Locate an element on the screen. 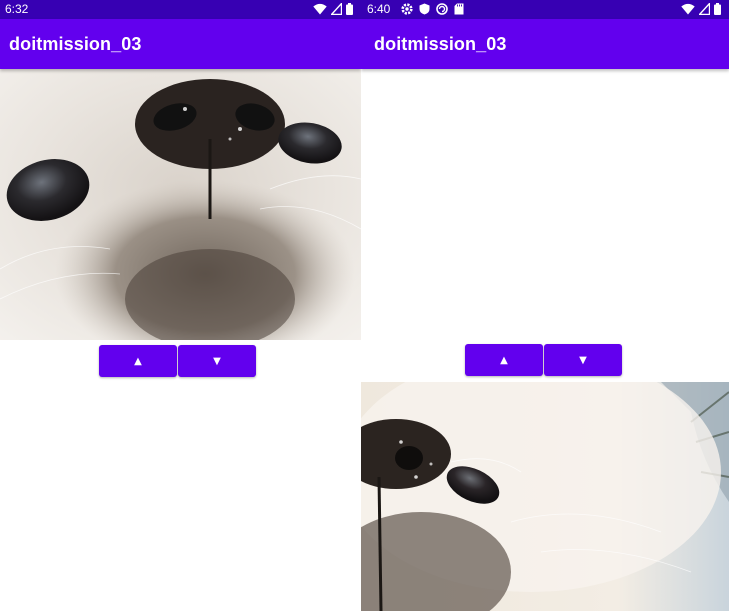 This screenshot has width=729, height=611. status-bar: 6:40 is located at coordinates (545, 9).